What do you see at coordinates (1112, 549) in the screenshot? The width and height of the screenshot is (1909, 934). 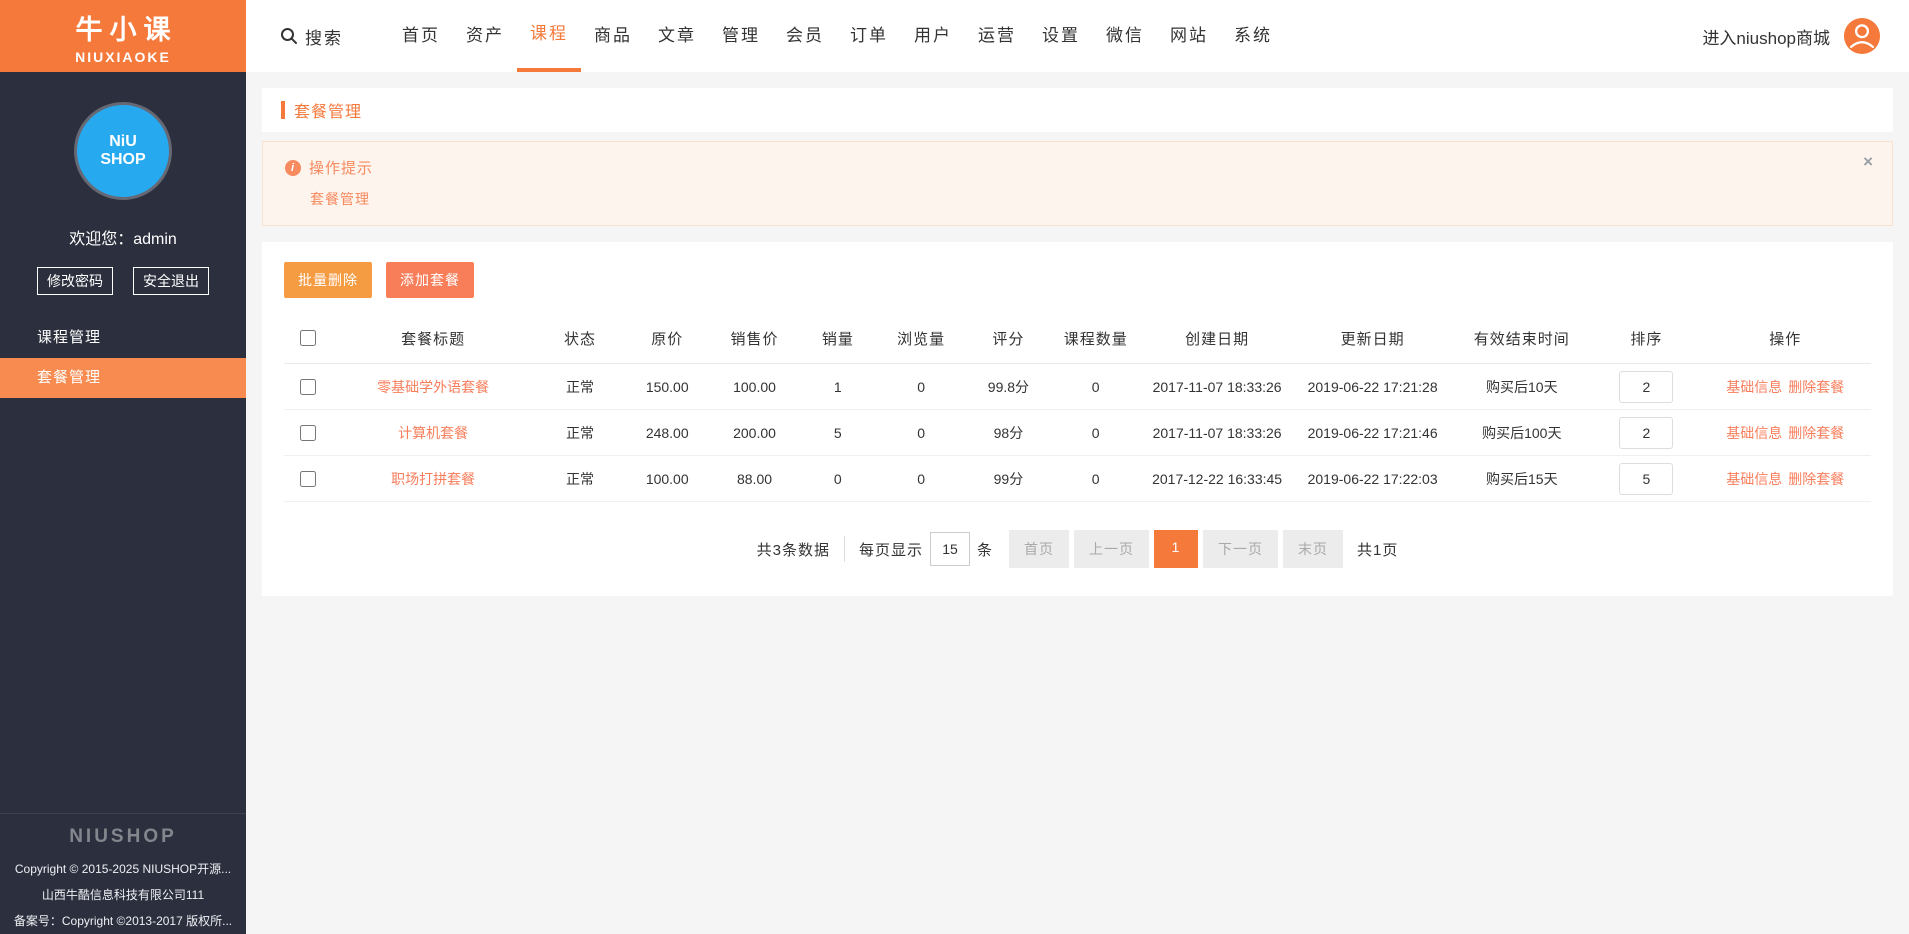 I see `prev-page-button: 上一页` at bounding box center [1112, 549].